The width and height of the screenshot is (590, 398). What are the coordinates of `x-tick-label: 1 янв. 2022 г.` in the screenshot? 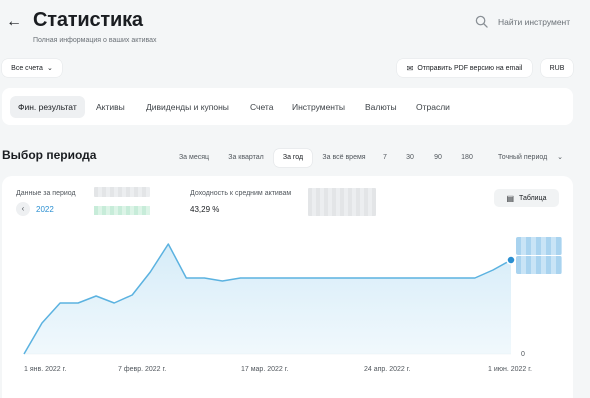 It's located at (45, 369).